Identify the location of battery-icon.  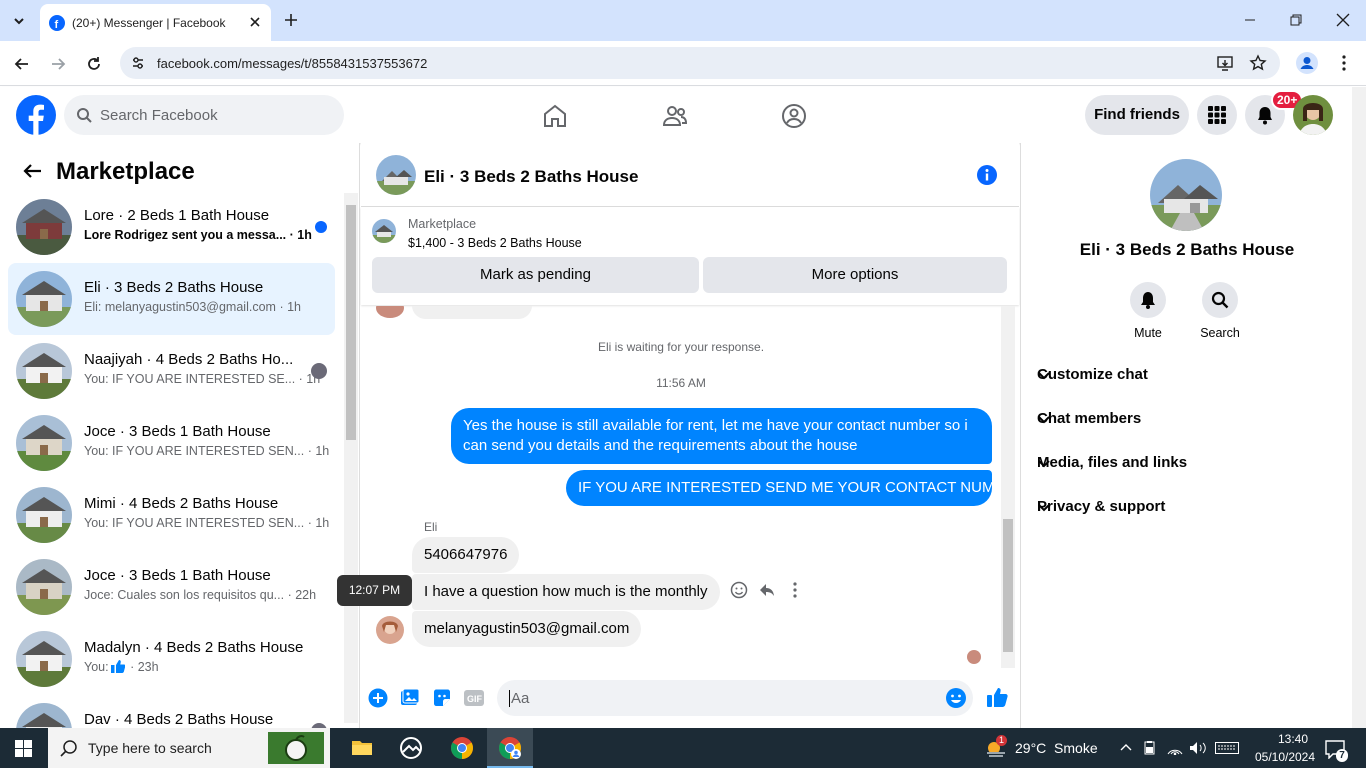
(1151, 748).